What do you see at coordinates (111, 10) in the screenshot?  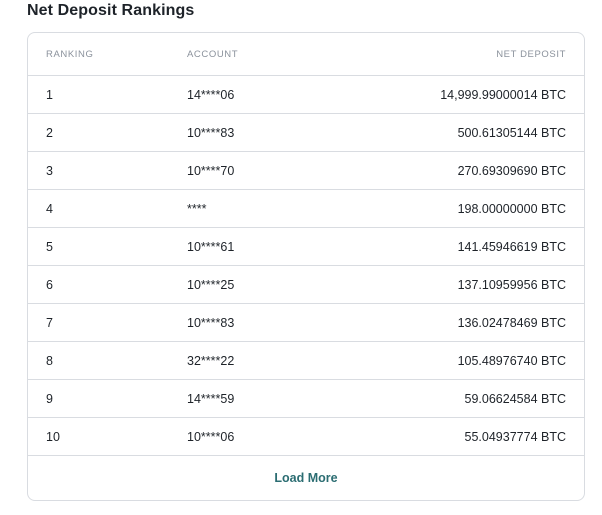 I see `page-title: Net Deposit Rankings` at bounding box center [111, 10].